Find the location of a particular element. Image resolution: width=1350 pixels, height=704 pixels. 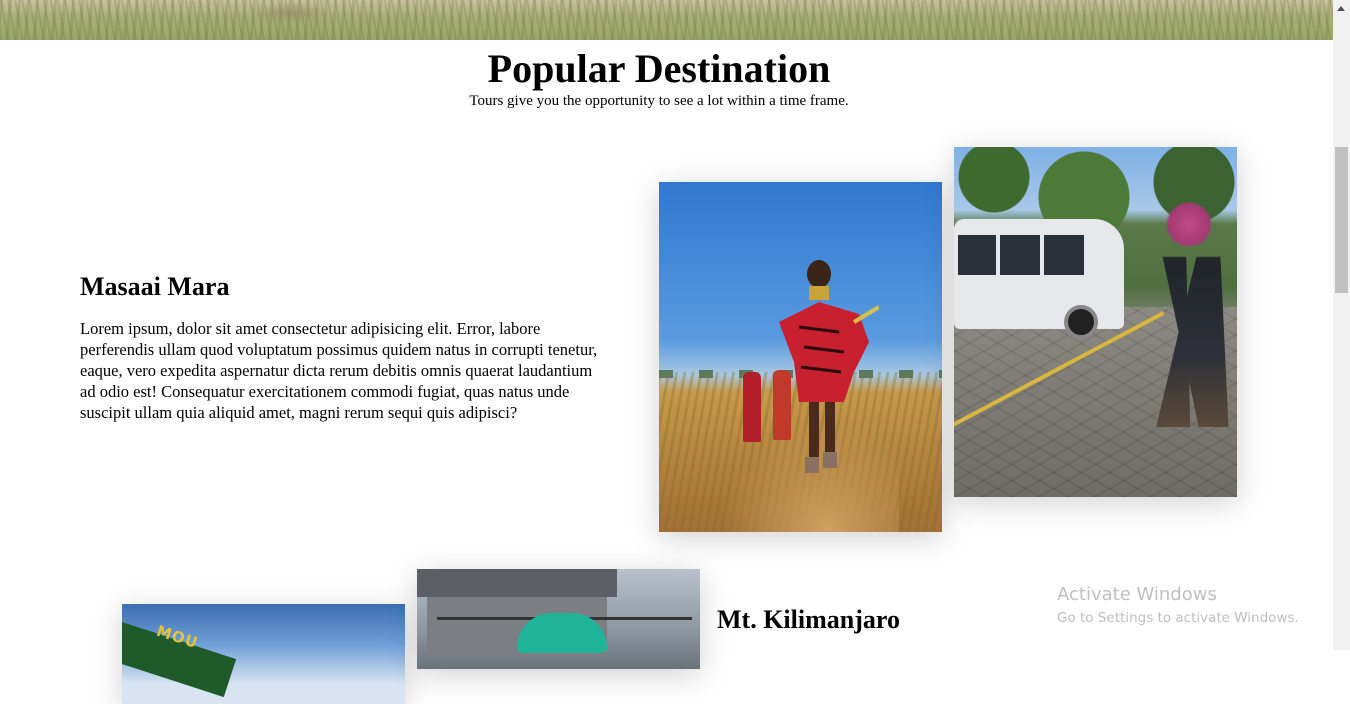

vertical-scrollbar is located at coordinates (1341, 325).